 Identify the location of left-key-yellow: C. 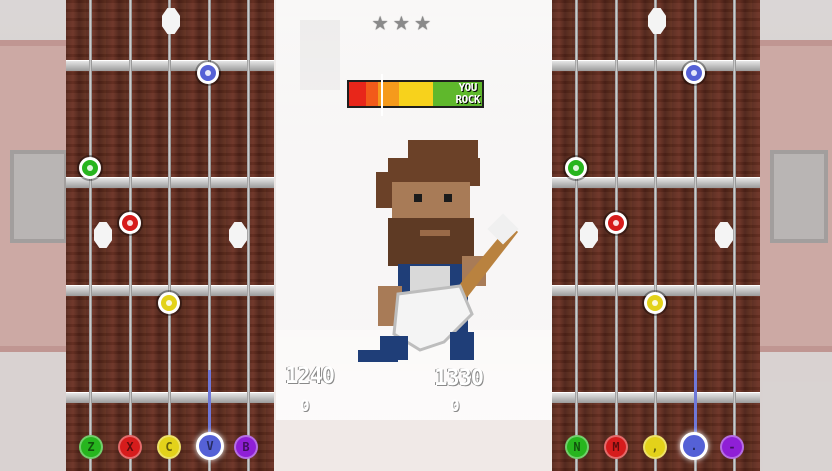
(169, 447).